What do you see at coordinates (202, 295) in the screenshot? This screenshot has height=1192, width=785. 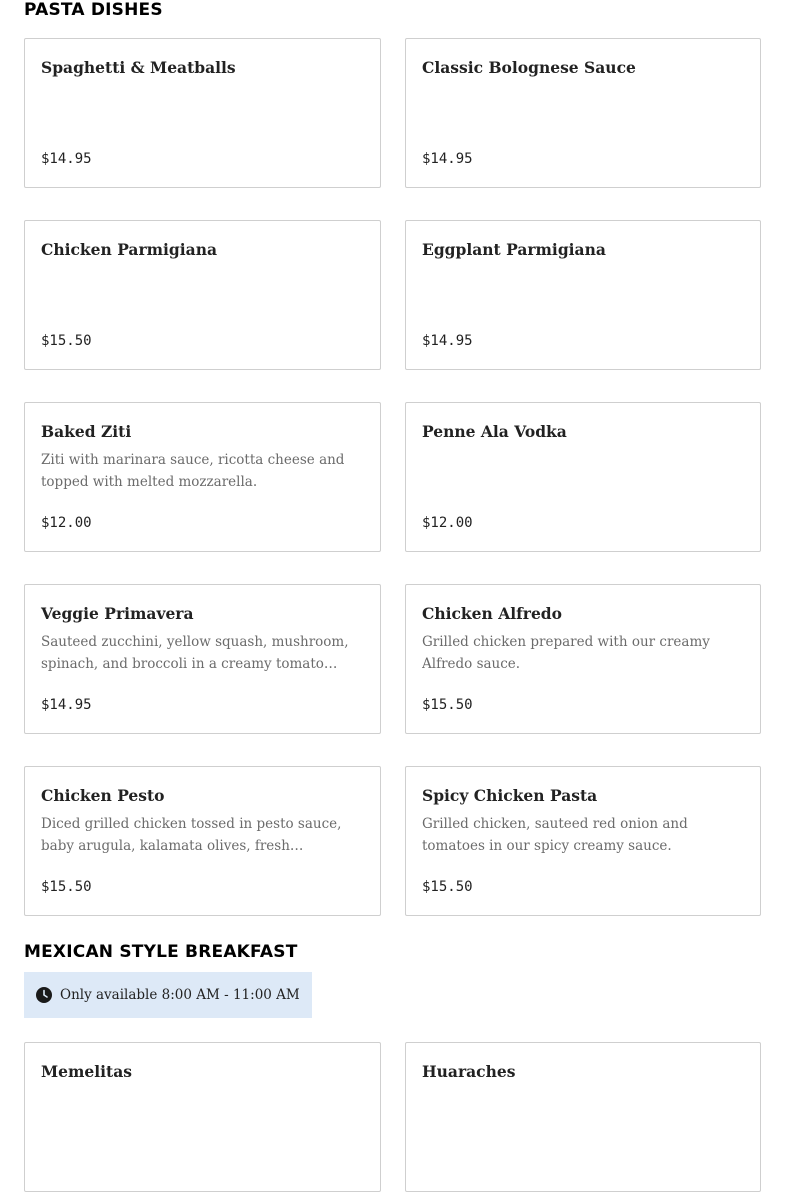 I see `menu-item-card: Chicken Parmigiana $15.50` at bounding box center [202, 295].